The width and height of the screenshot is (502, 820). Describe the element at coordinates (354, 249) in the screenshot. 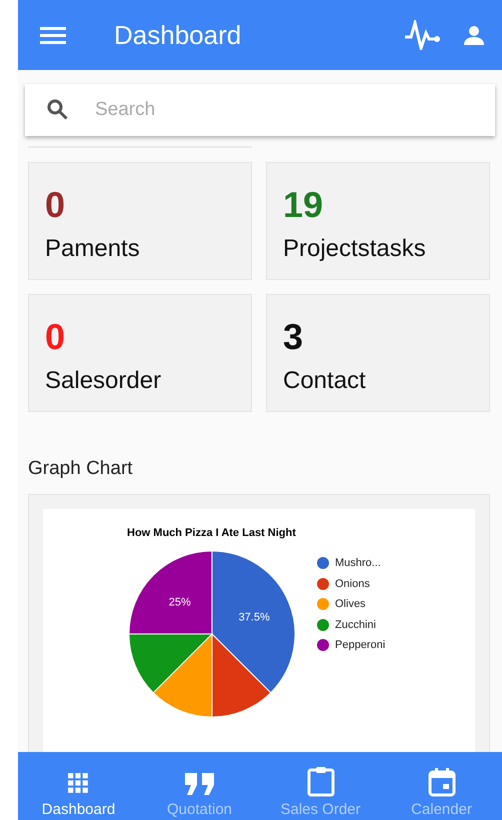

I see `stat-label: Projectstasks` at that location.